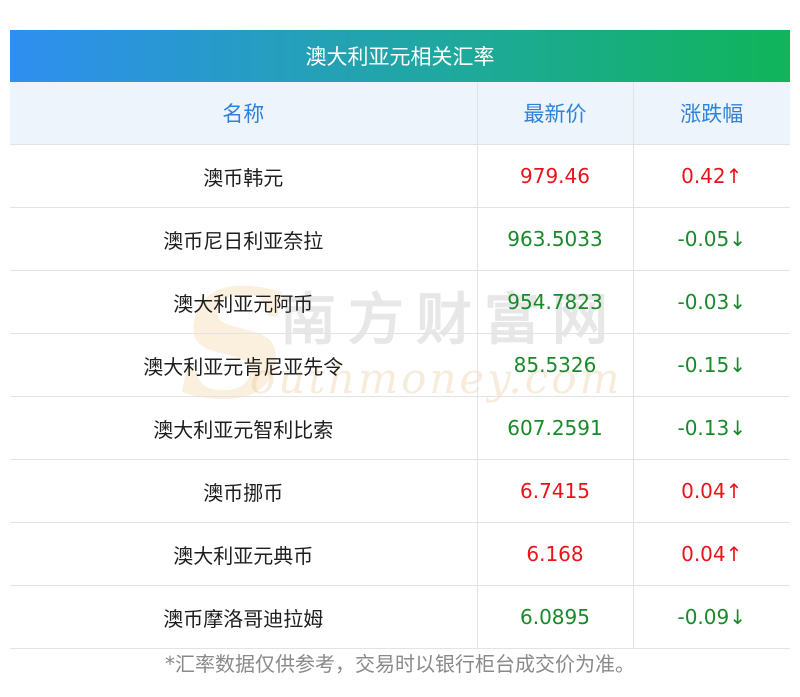  Describe the element at coordinates (711, 113) in the screenshot. I see `column-header-change: 涨跌幅` at that location.